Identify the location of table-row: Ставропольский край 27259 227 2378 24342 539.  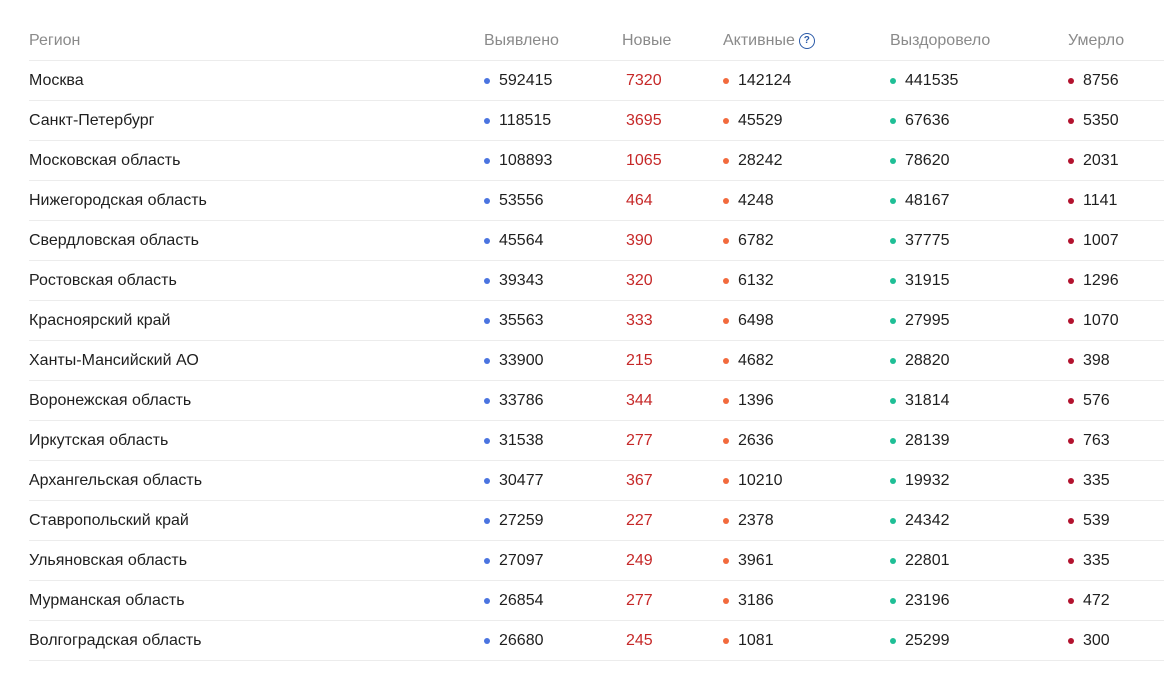
(596, 521).